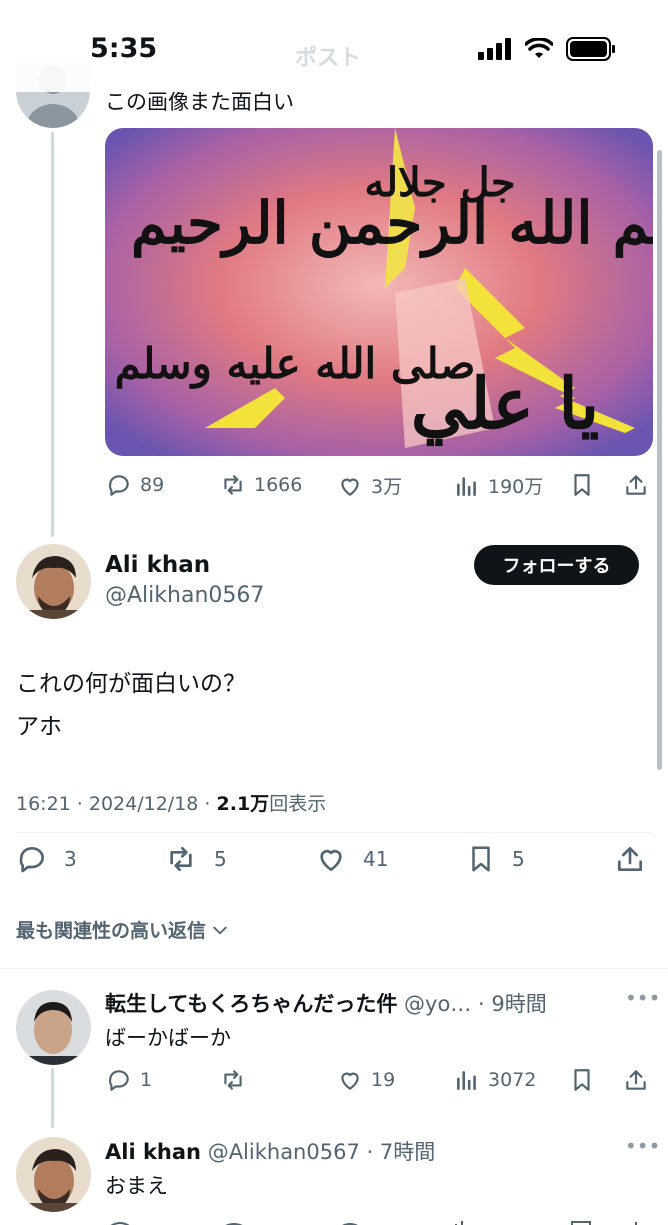  Describe the element at coordinates (590, 49) in the screenshot. I see `battery-icon` at that location.